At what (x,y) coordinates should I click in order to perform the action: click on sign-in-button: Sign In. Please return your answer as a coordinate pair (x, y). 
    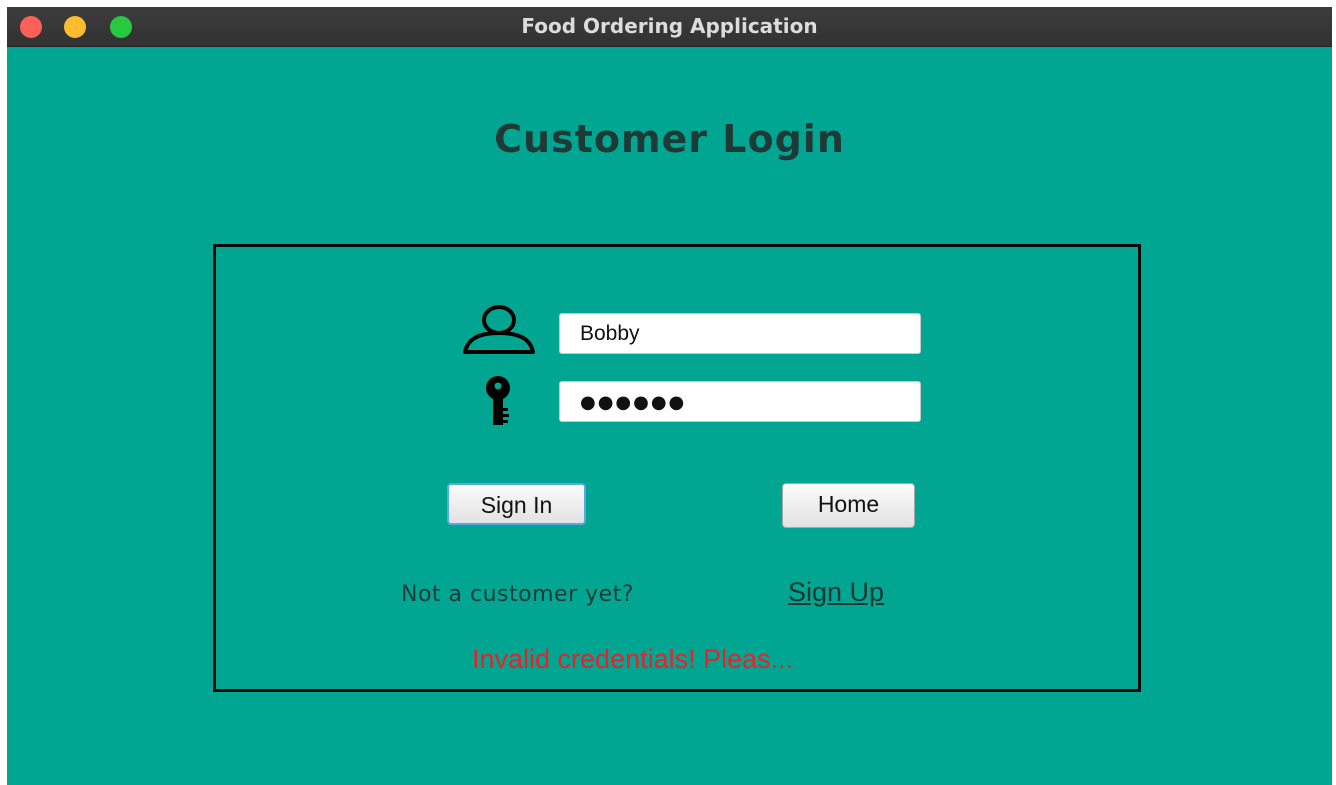
    Looking at the image, I should click on (516, 504).